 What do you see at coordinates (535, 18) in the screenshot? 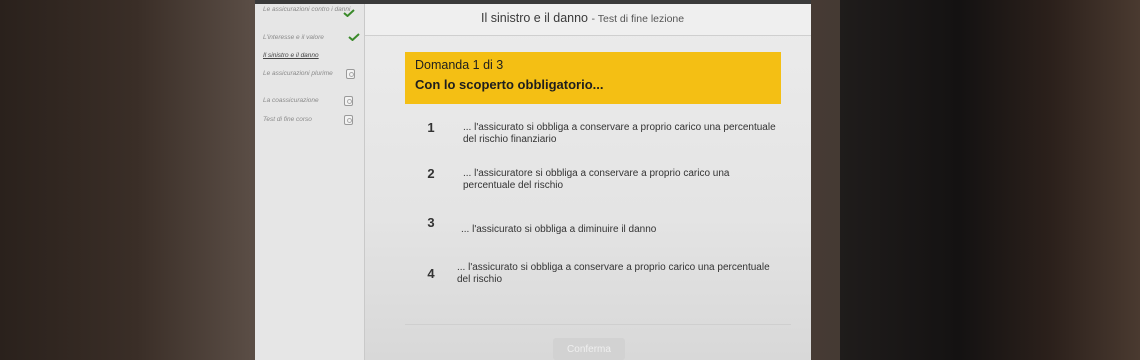
I see `page-title-main: Il sinistro e il danno` at bounding box center [535, 18].